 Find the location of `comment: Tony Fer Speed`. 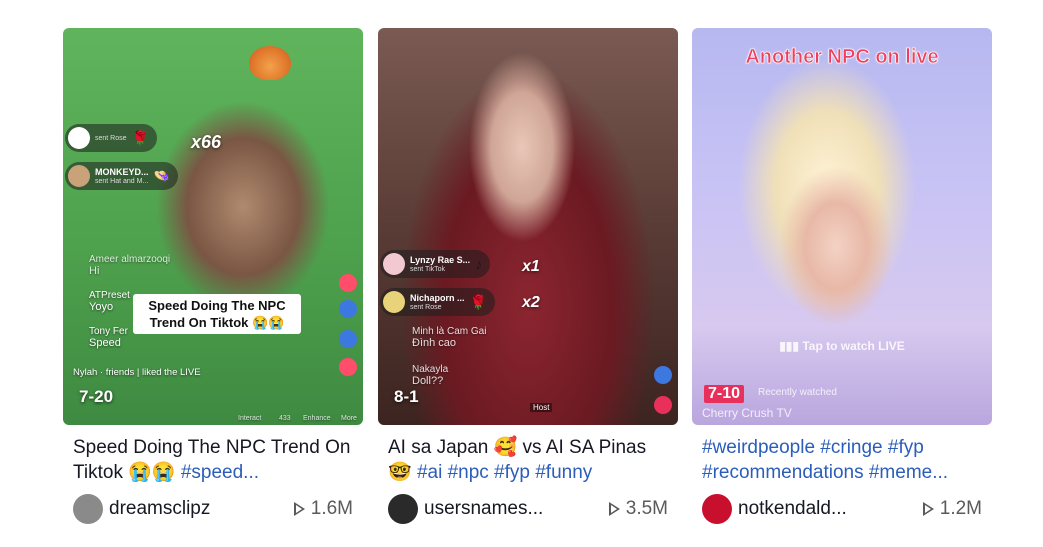

comment: Tony Fer Speed is located at coordinates (108, 337).